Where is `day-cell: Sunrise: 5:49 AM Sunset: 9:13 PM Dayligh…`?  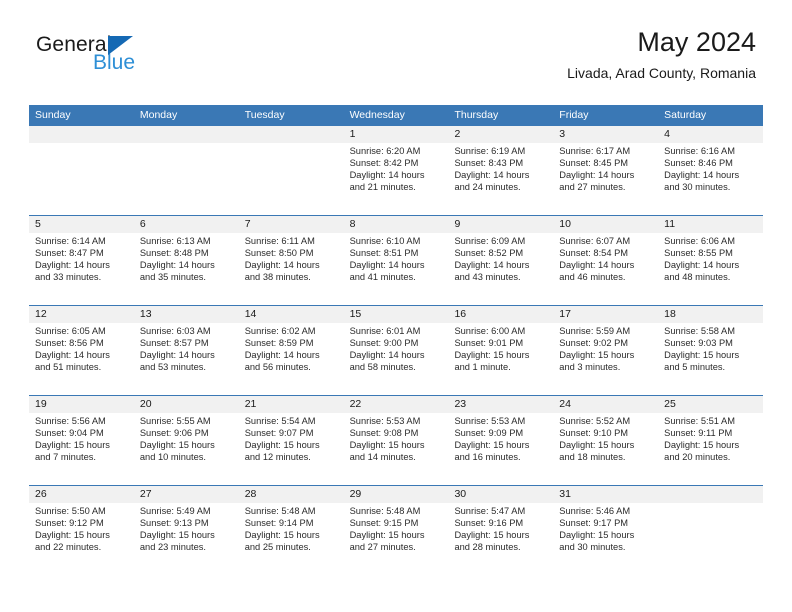 day-cell: Sunrise: 5:49 AM Sunset: 9:13 PM Dayligh… is located at coordinates (186, 539).